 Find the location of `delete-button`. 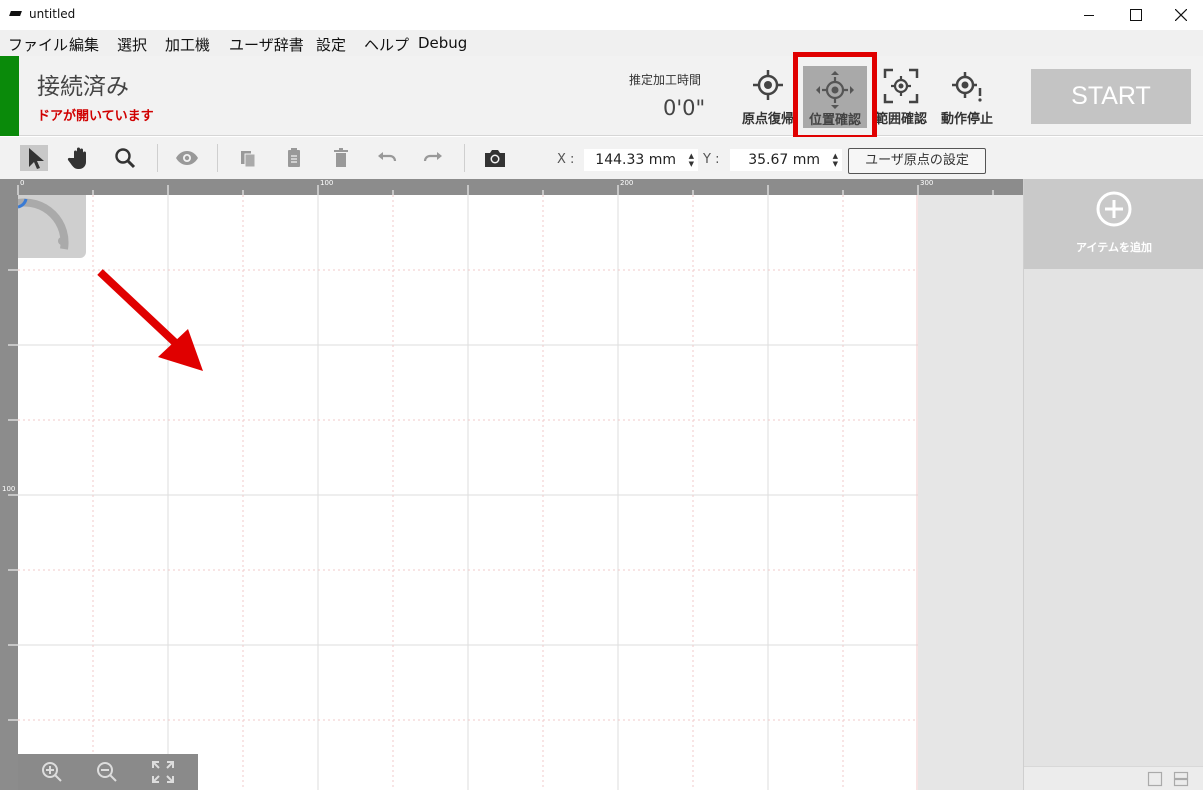

delete-button is located at coordinates (341, 158).